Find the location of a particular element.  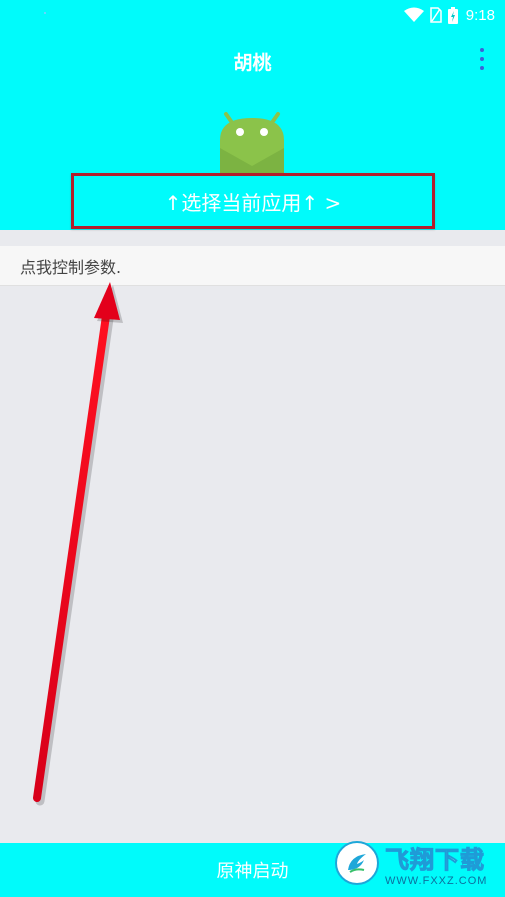

sim-icon is located at coordinates (436, 15).